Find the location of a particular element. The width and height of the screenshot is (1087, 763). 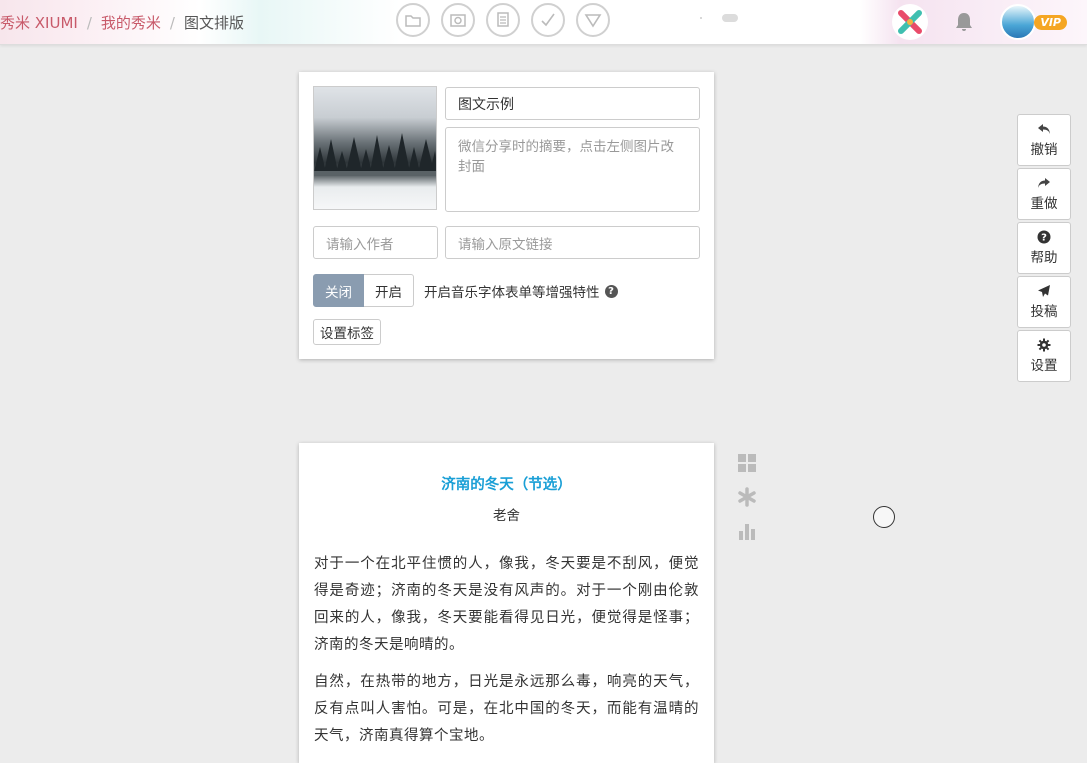

side-tools is located at coordinates (747, 497).